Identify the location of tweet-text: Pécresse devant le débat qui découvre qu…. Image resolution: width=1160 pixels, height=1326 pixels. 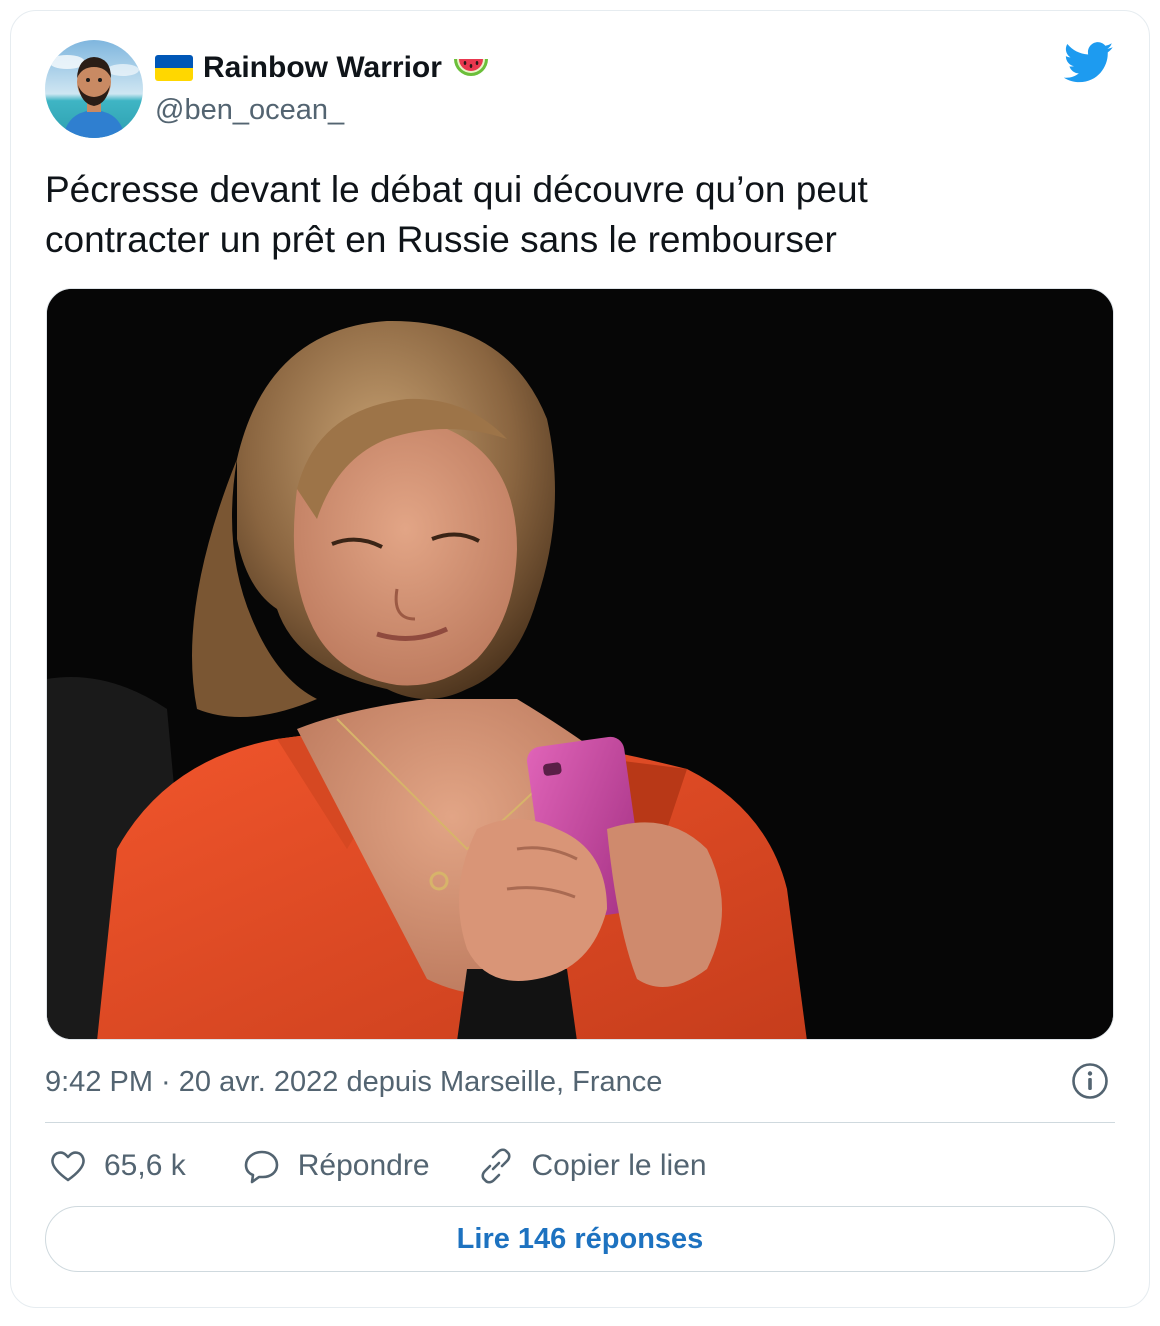
(575, 215).